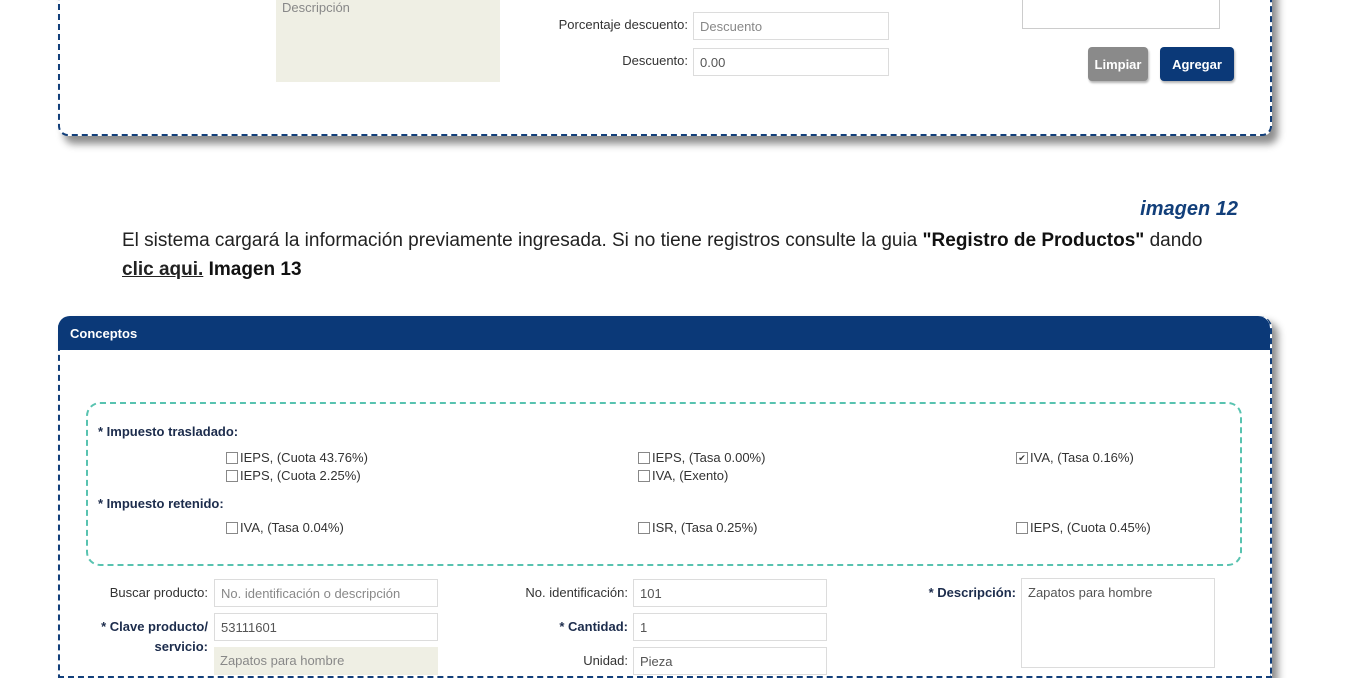 This screenshot has width=1346, height=678. I want to click on descripcion-textarea: Descripción, so click(388, 41).